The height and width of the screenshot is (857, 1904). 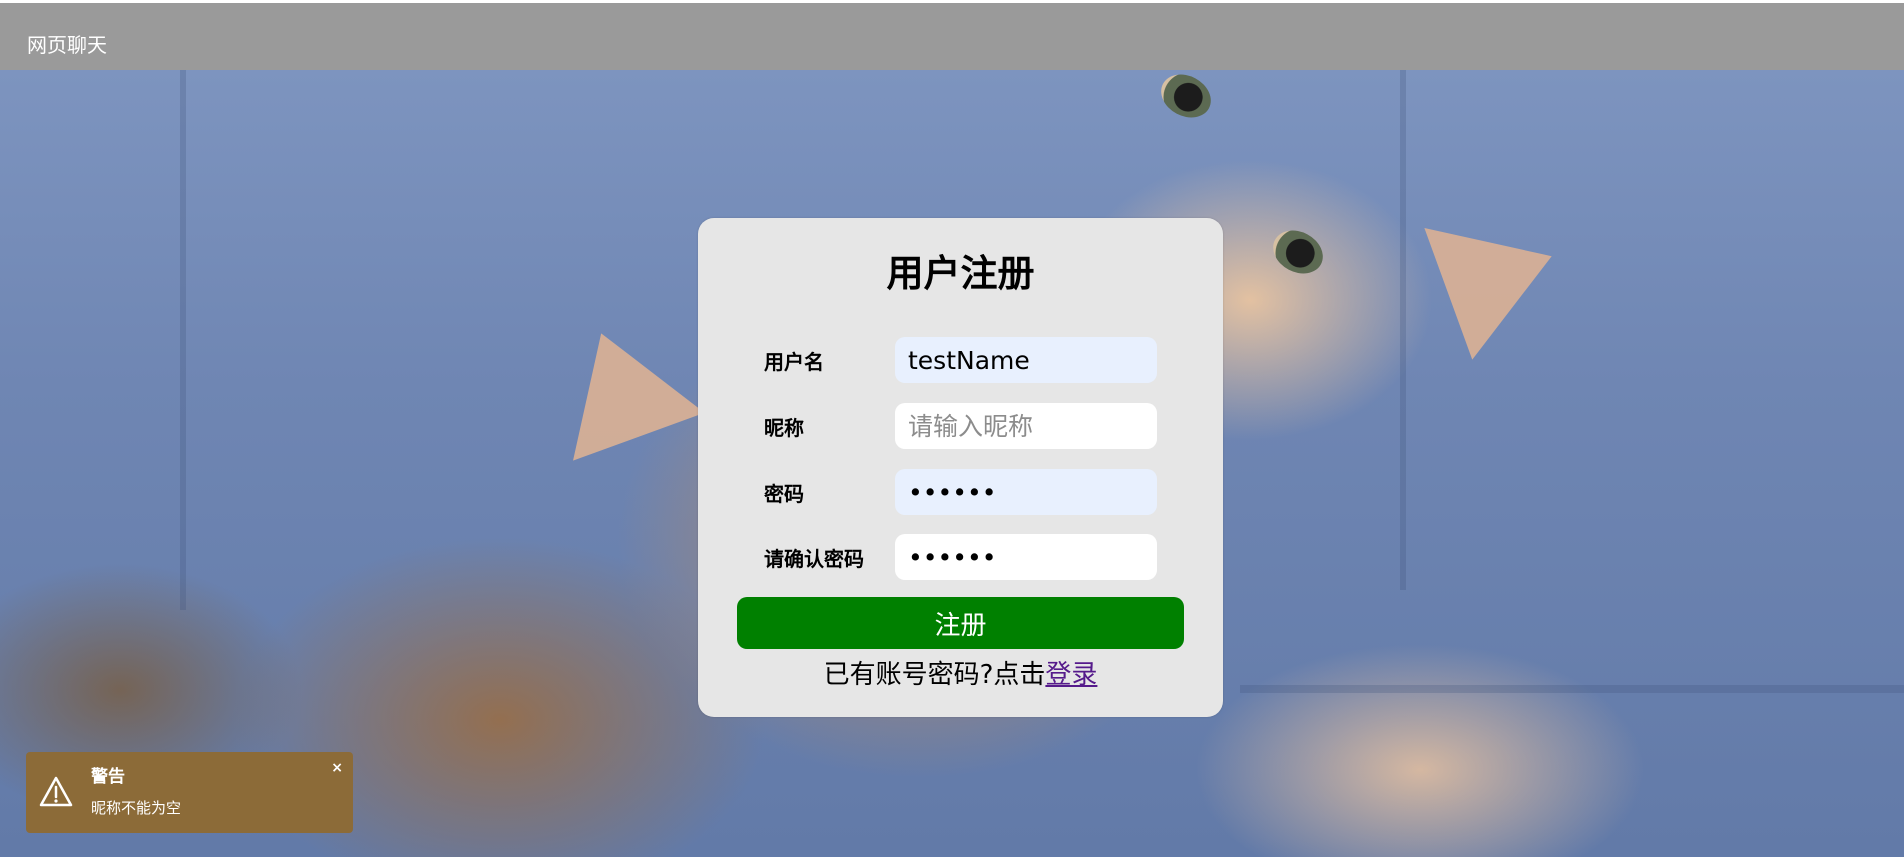 I want to click on nickname-row: 昵称, so click(x=960, y=427).